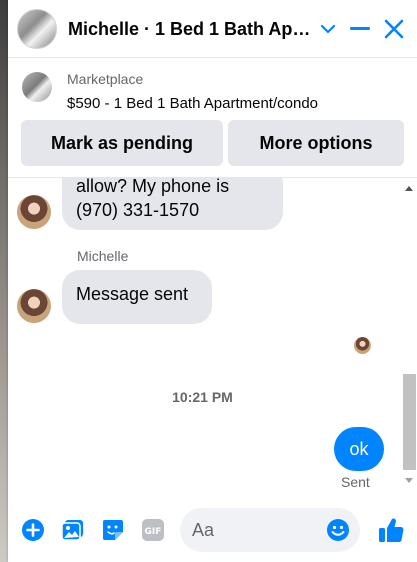 Image resolution: width=417 pixels, height=562 pixels. What do you see at coordinates (113, 530) in the screenshot?
I see `sticker-icon` at bounding box center [113, 530].